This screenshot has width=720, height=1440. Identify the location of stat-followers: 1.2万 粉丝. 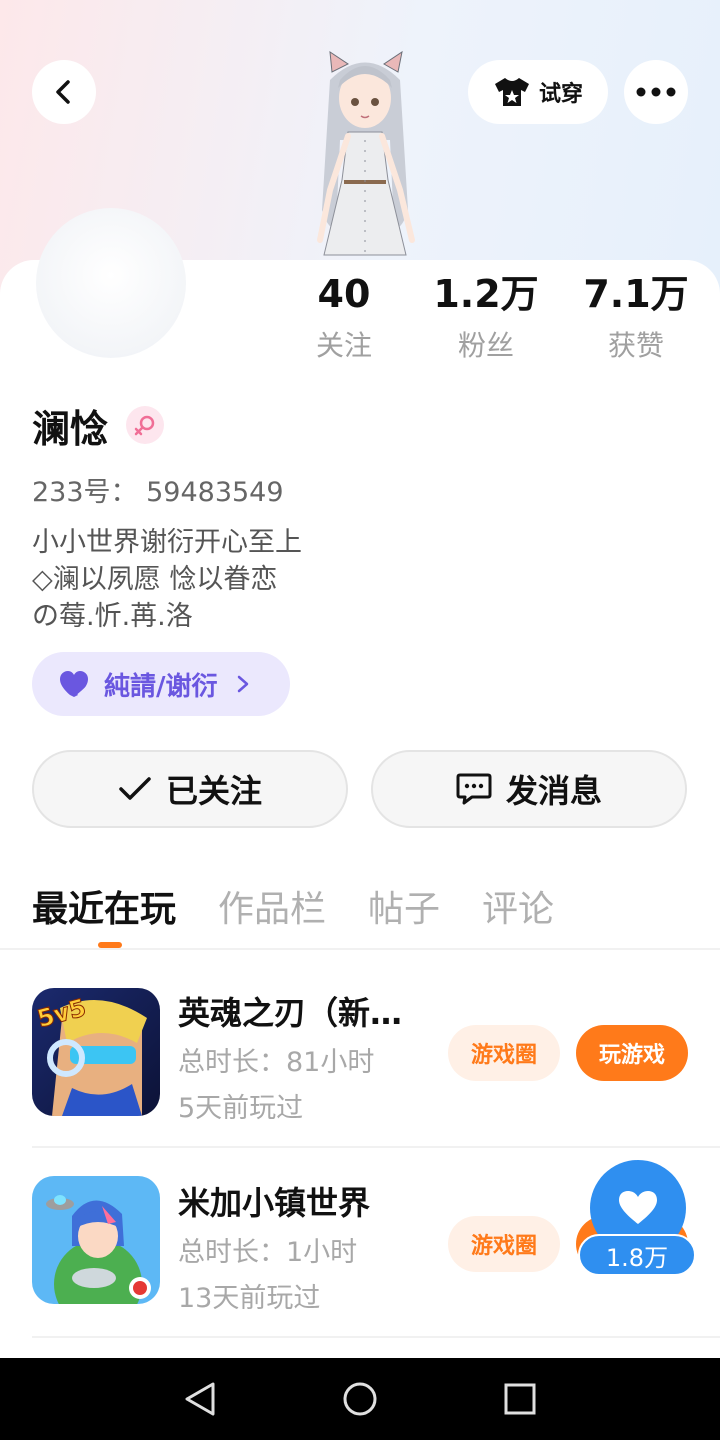
(486, 316).